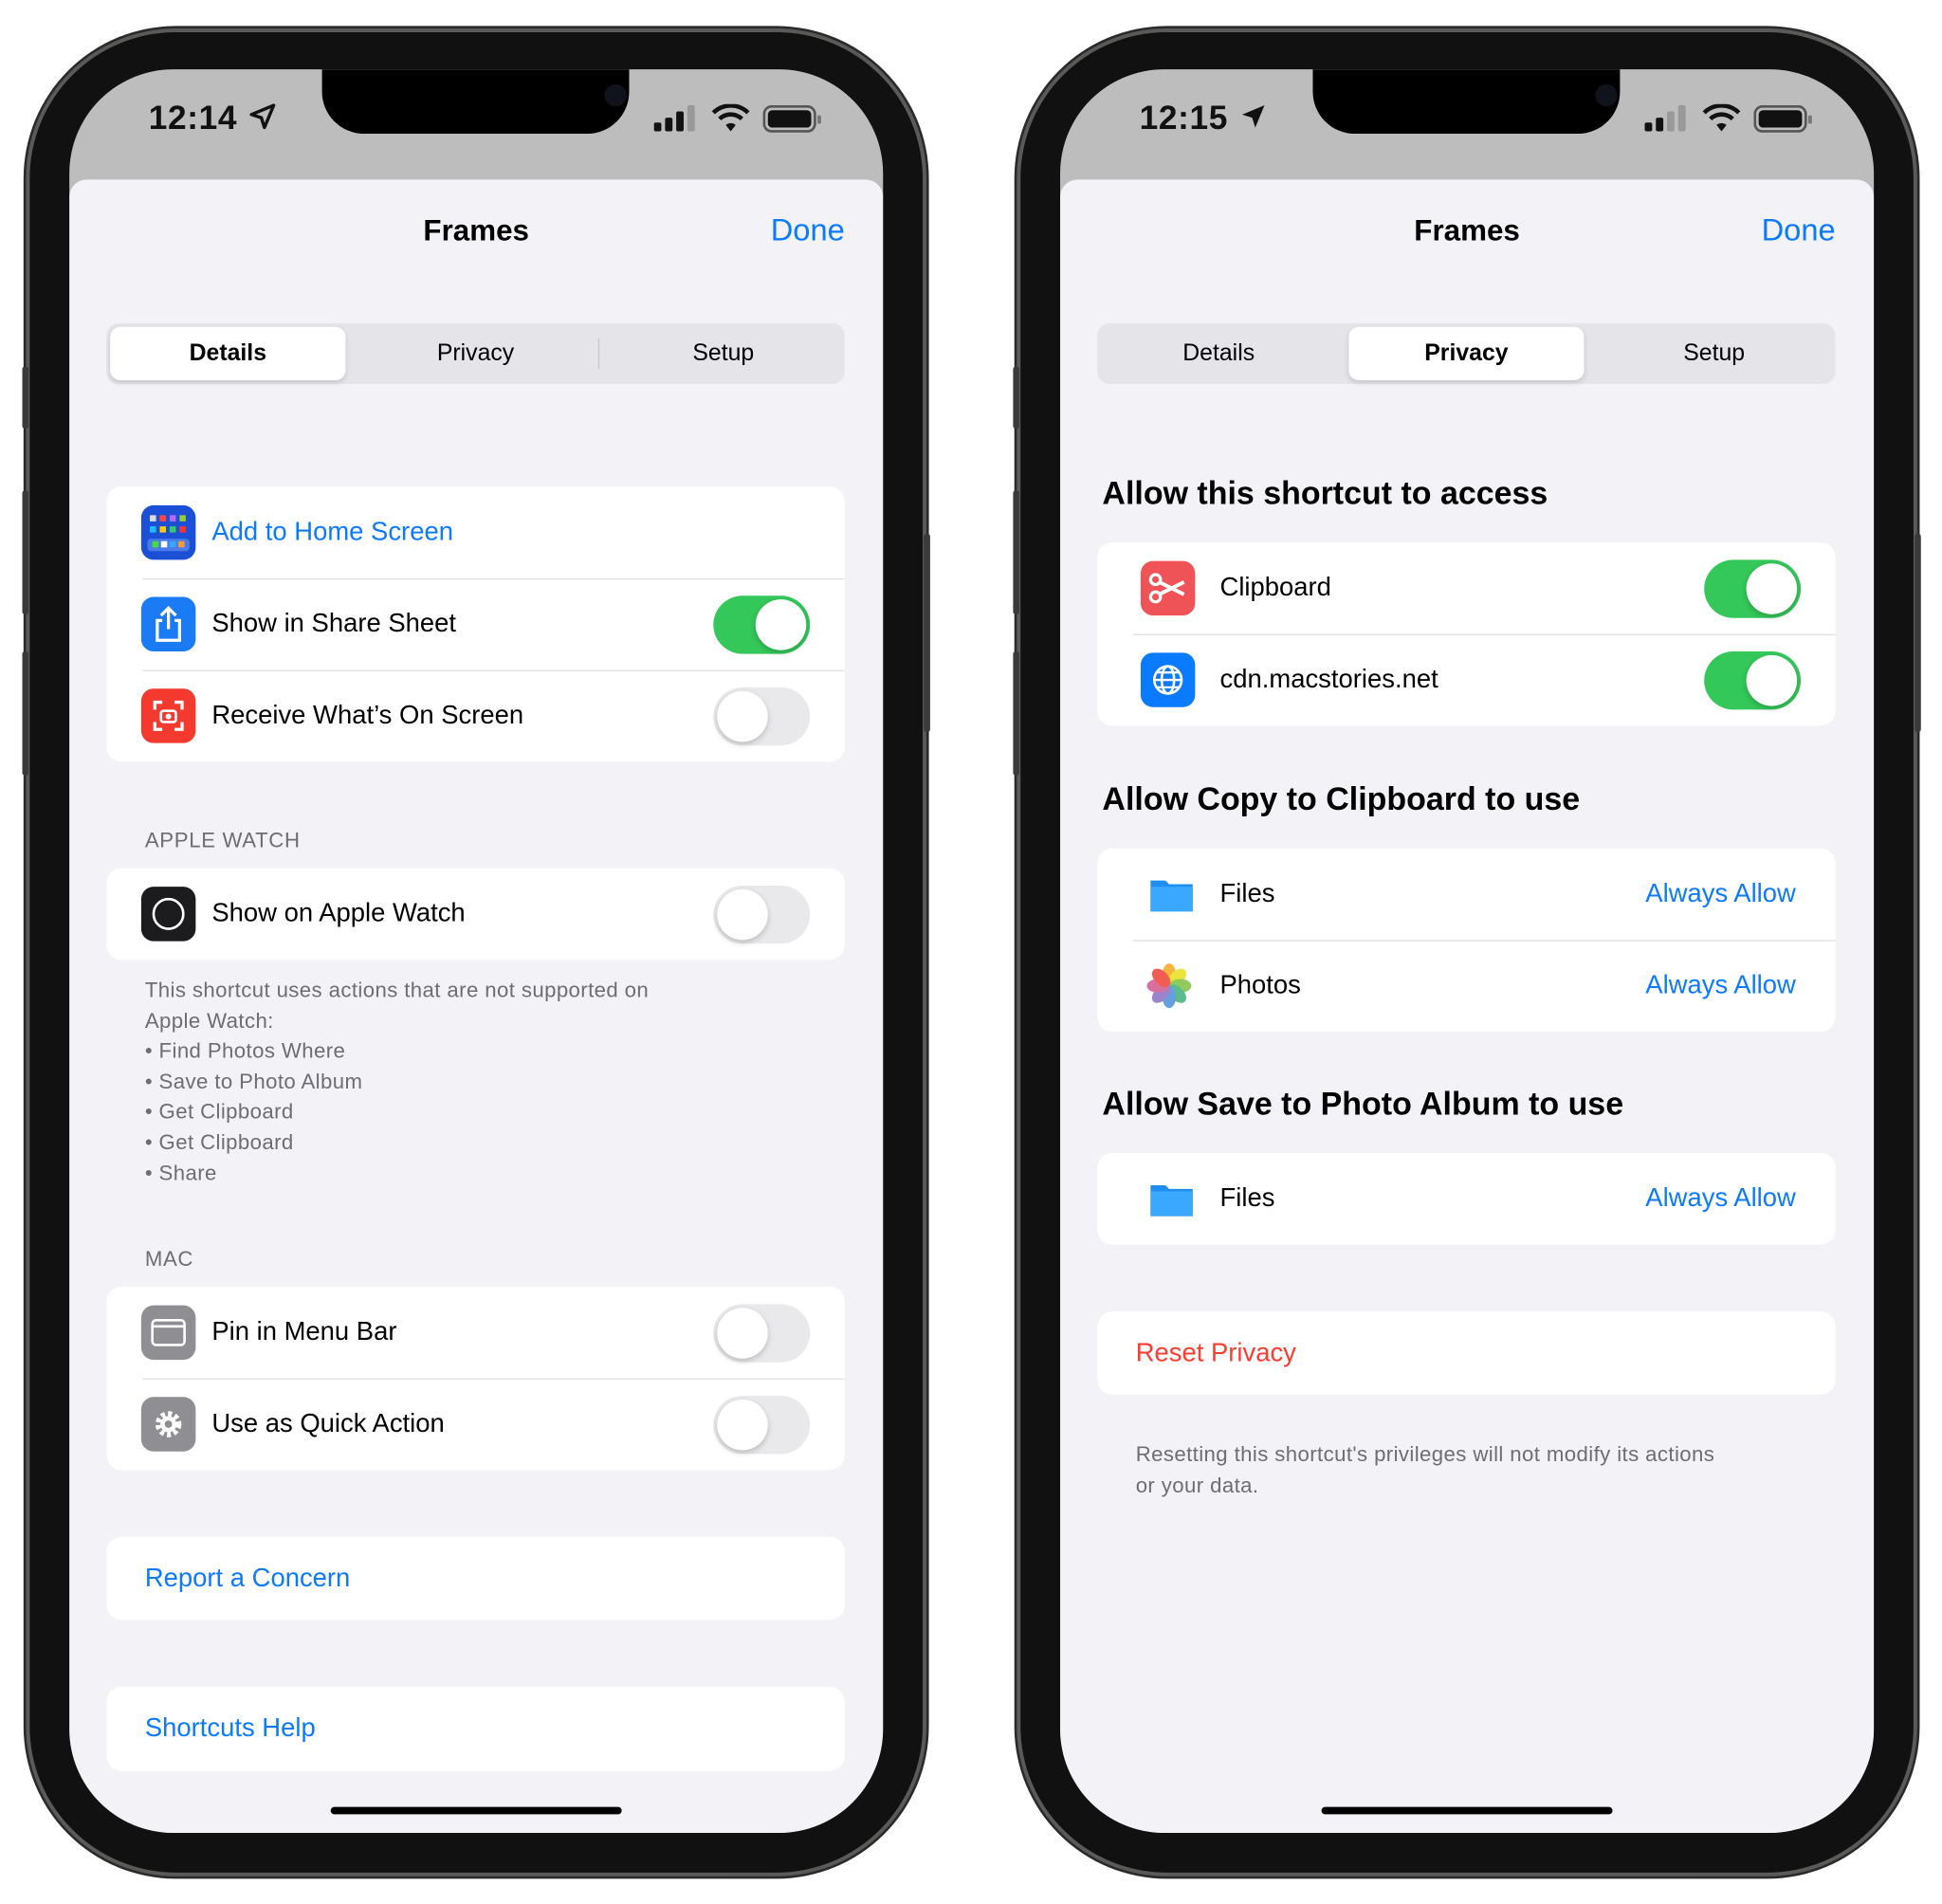 Image resolution: width=1942 pixels, height=1904 pixels. I want to click on shortcuts-help-link: Shortcuts Help, so click(230, 1729).